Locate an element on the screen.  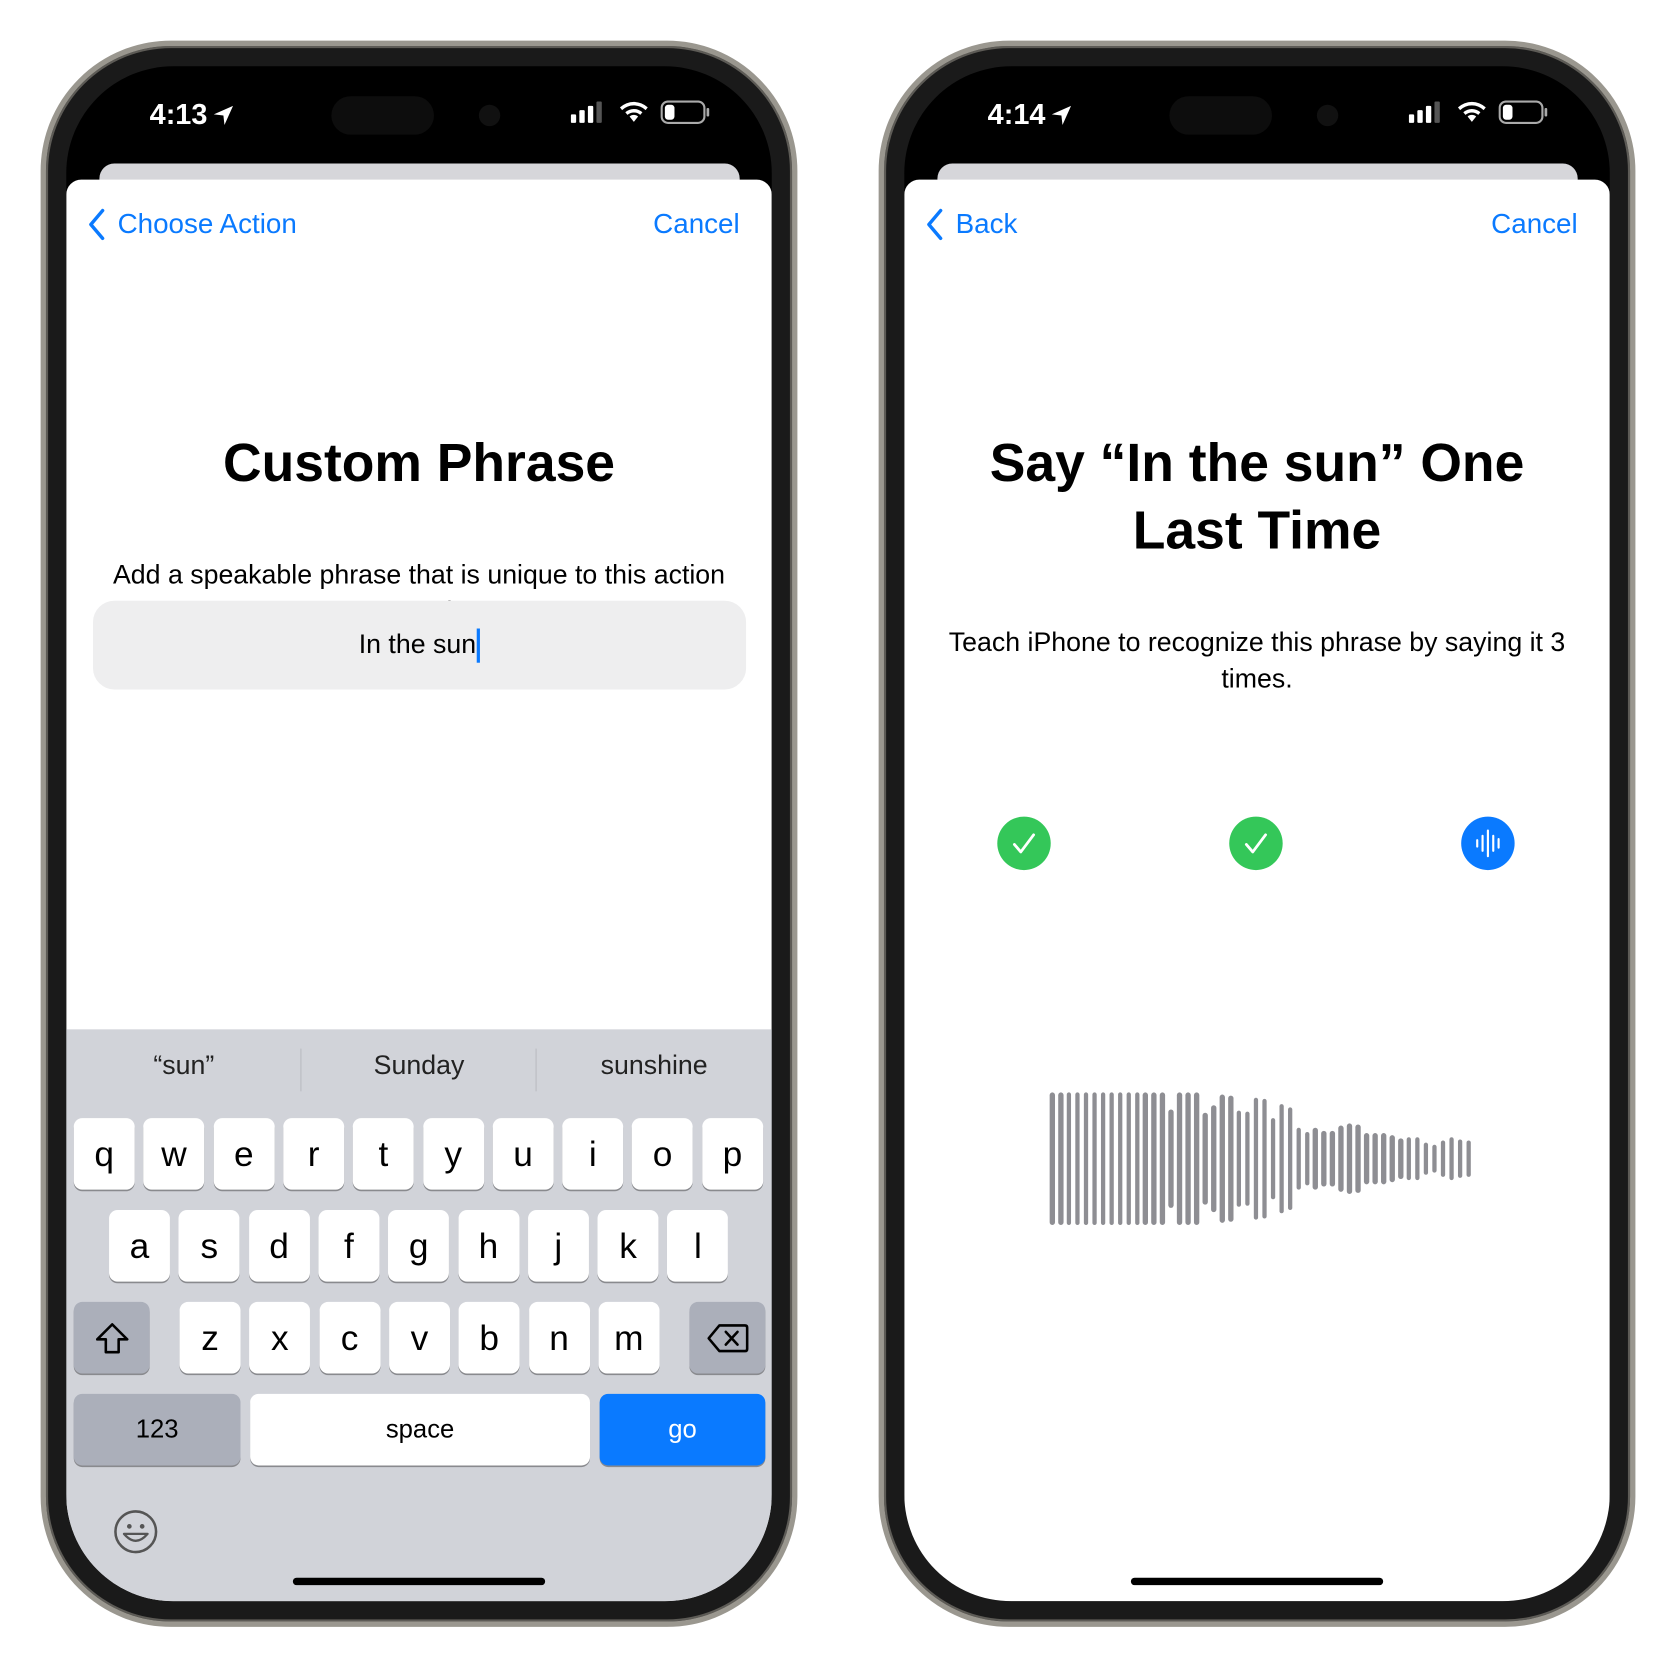
key-v: v is located at coordinates (419, 1337).